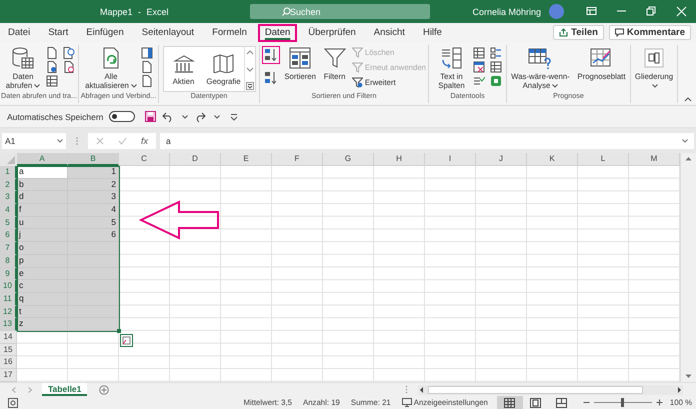 The width and height of the screenshot is (696, 409). Describe the element at coordinates (622, 402) in the screenshot. I see `slider-thumb` at that location.